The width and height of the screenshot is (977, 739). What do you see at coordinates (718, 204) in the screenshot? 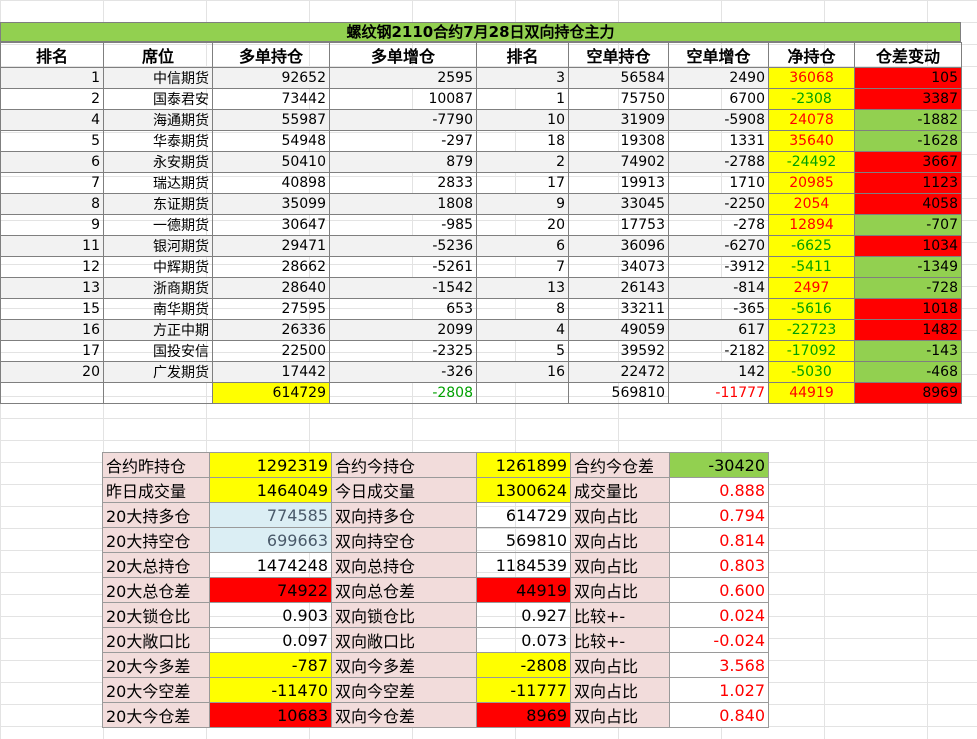
I see `short-change-cell: -2250` at bounding box center [718, 204].